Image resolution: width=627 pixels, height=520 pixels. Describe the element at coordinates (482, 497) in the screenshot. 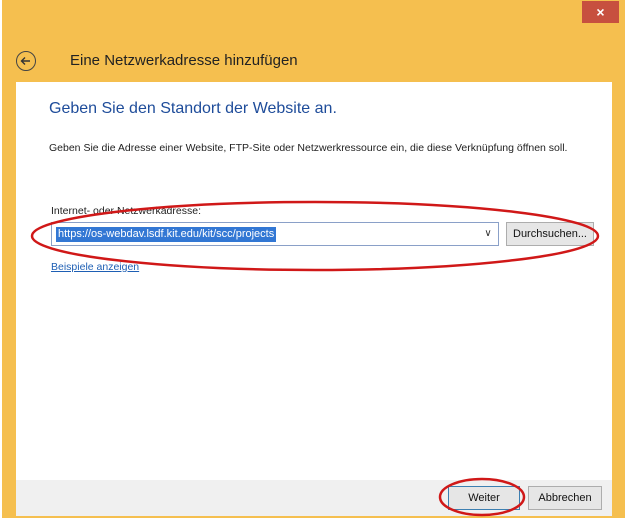

I see `annotation-circle-next` at that location.